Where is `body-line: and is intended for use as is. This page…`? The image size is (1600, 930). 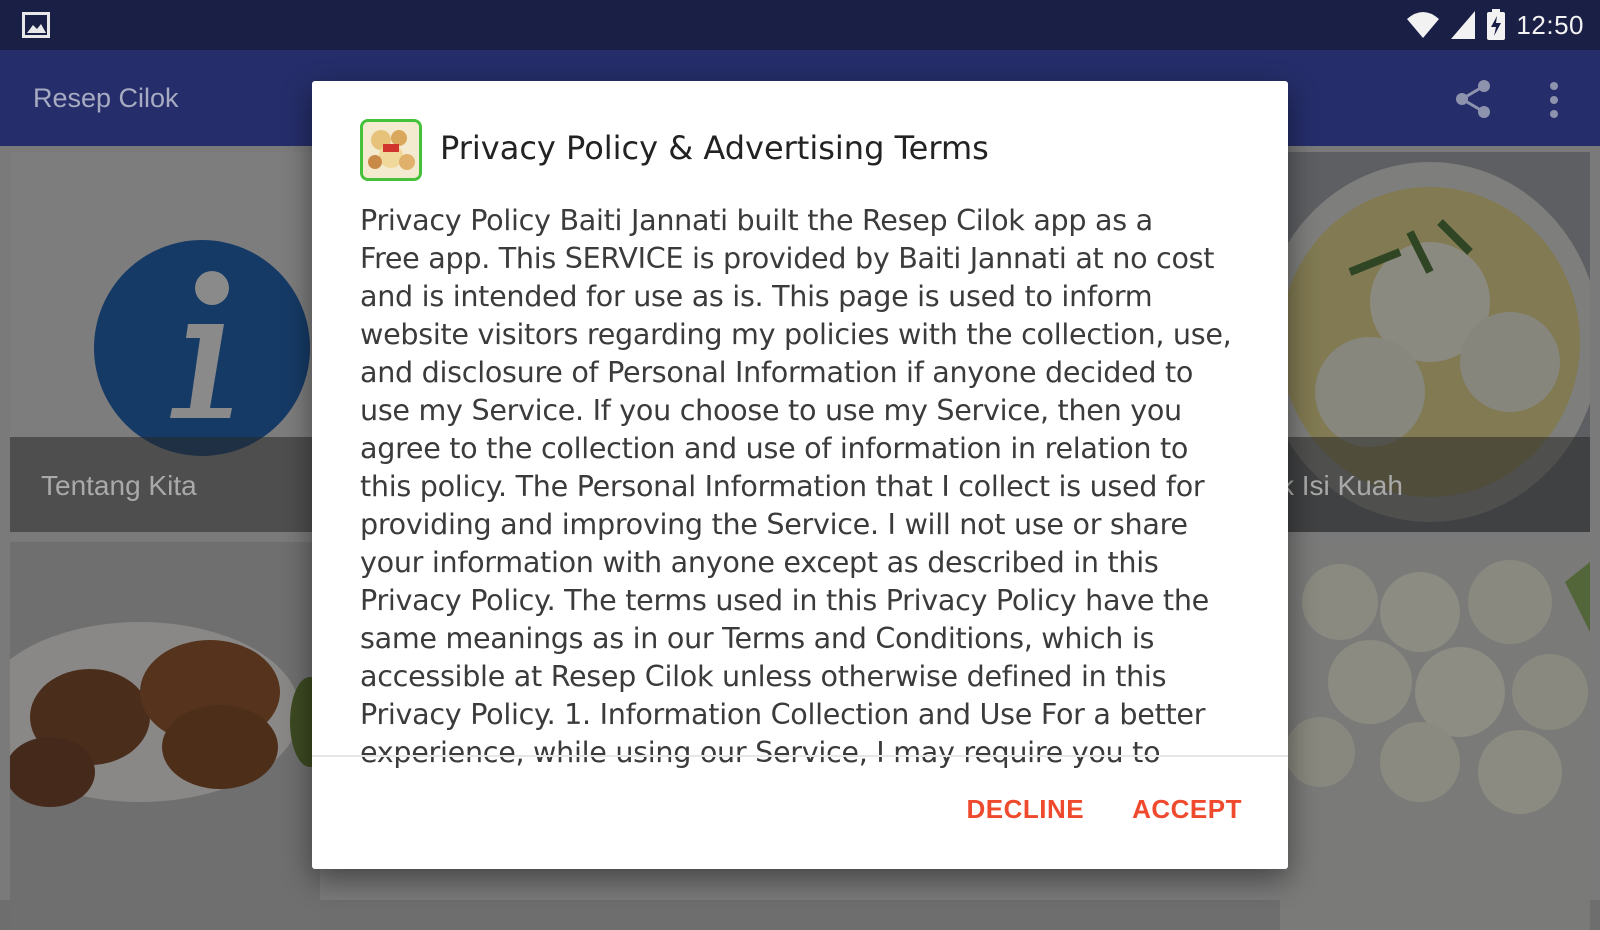
body-line: and is intended for use as is. This page… is located at coordinates (756, 296).